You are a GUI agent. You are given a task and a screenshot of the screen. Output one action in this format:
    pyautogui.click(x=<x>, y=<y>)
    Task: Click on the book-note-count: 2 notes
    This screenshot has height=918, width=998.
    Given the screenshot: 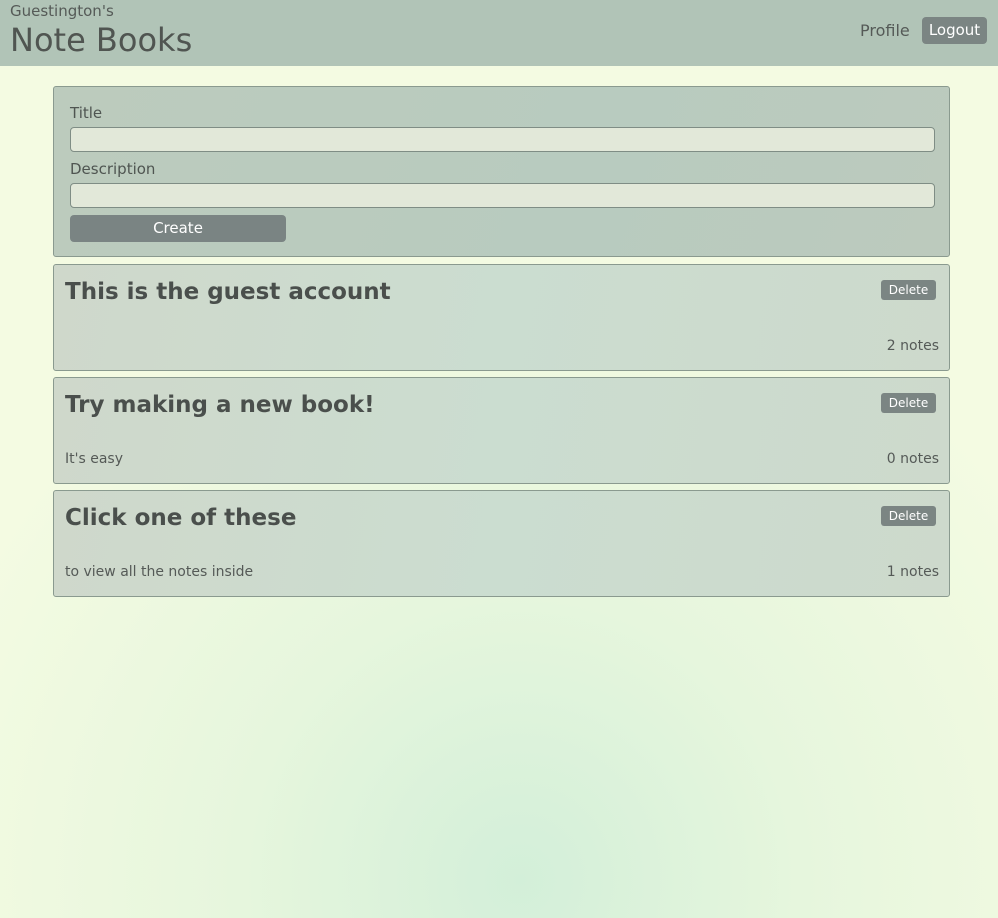 What is the action you would take?
    pyautogui.click(x=912, y=346)
    